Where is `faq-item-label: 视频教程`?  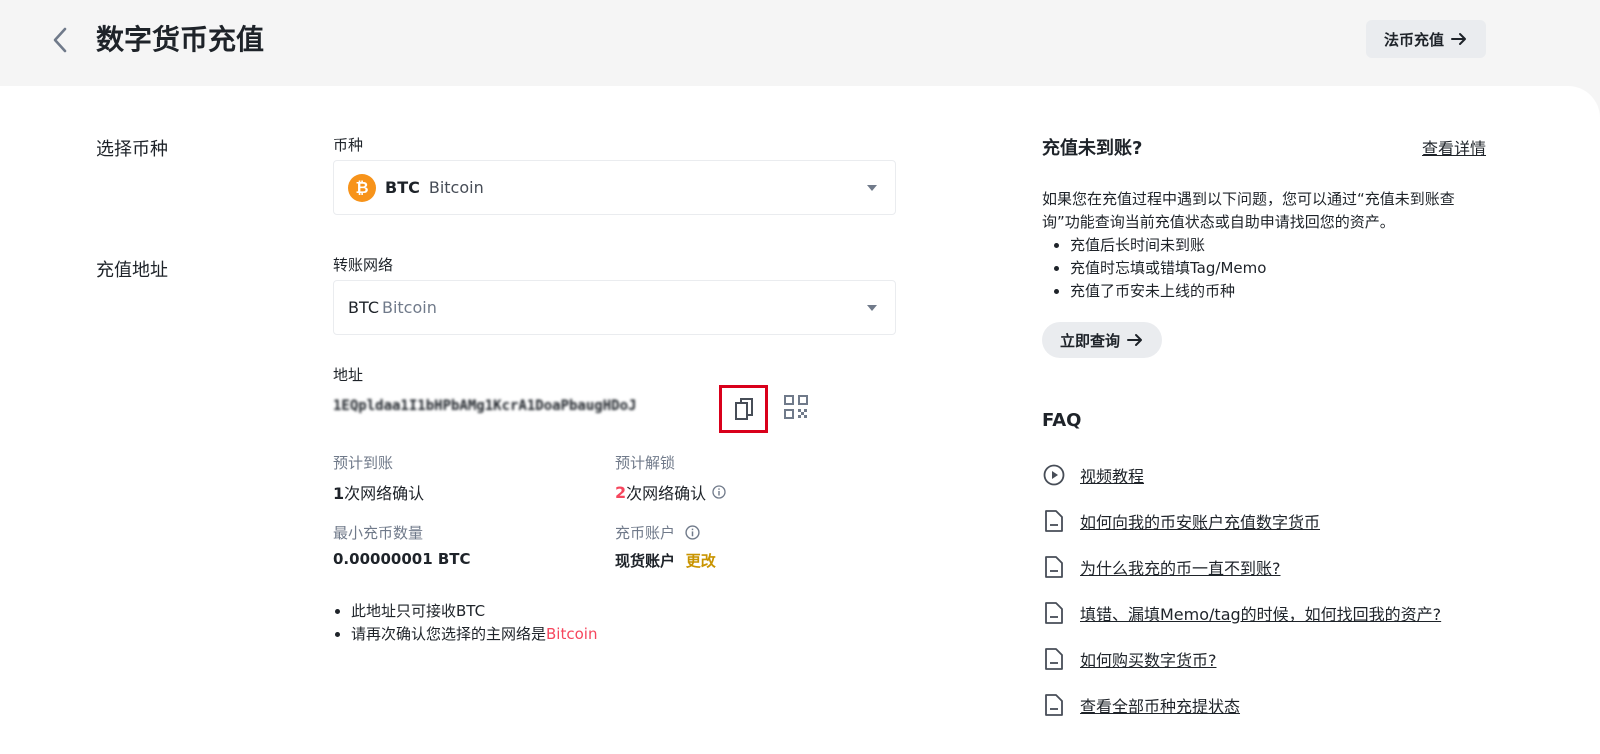
faq-item-label: 视频教程 is located at coordinates (1112, 476).